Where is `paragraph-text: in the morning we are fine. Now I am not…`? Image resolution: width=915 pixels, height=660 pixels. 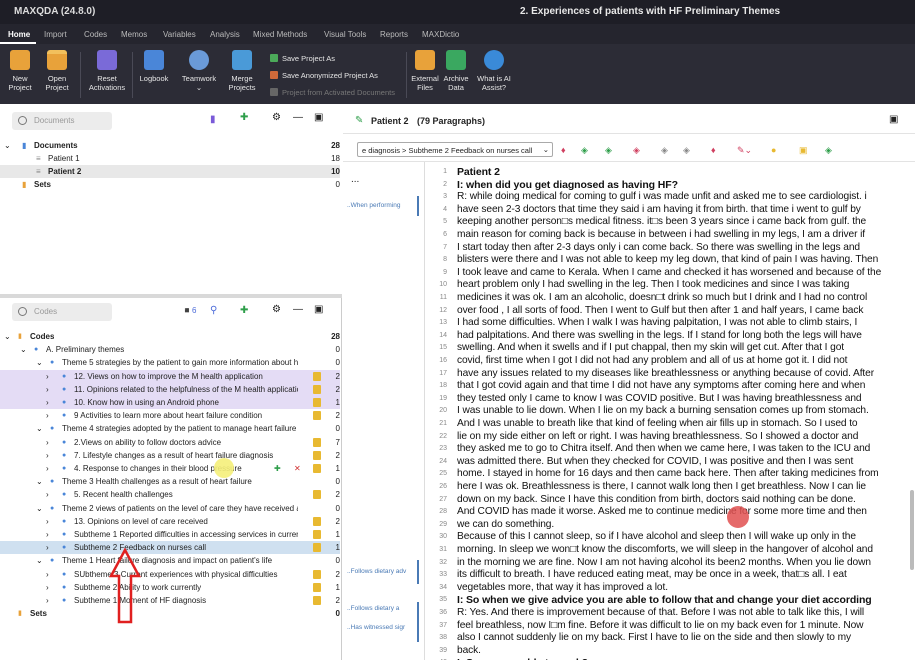
paragraph-text: in the morning we are fine. Now I am not… is located at coordinates (664, 562).